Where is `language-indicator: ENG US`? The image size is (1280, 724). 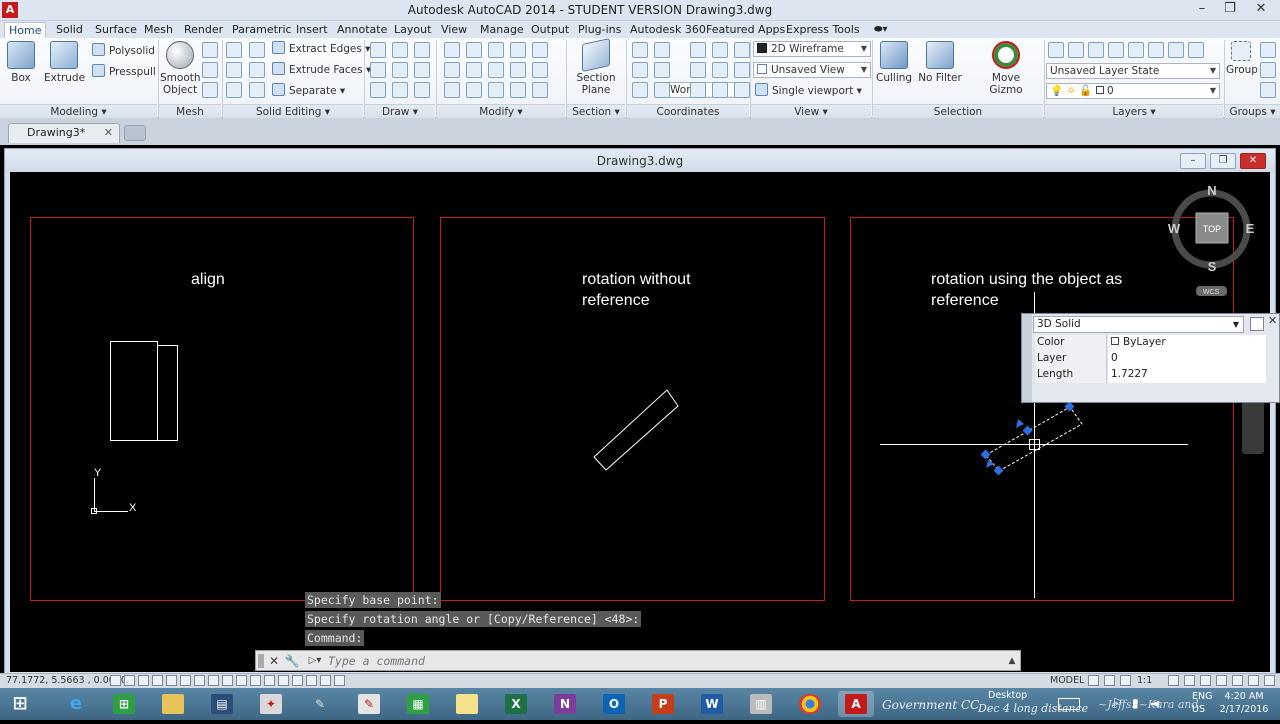
language-indicator: ENG US is located at coordinates (1202, 703).